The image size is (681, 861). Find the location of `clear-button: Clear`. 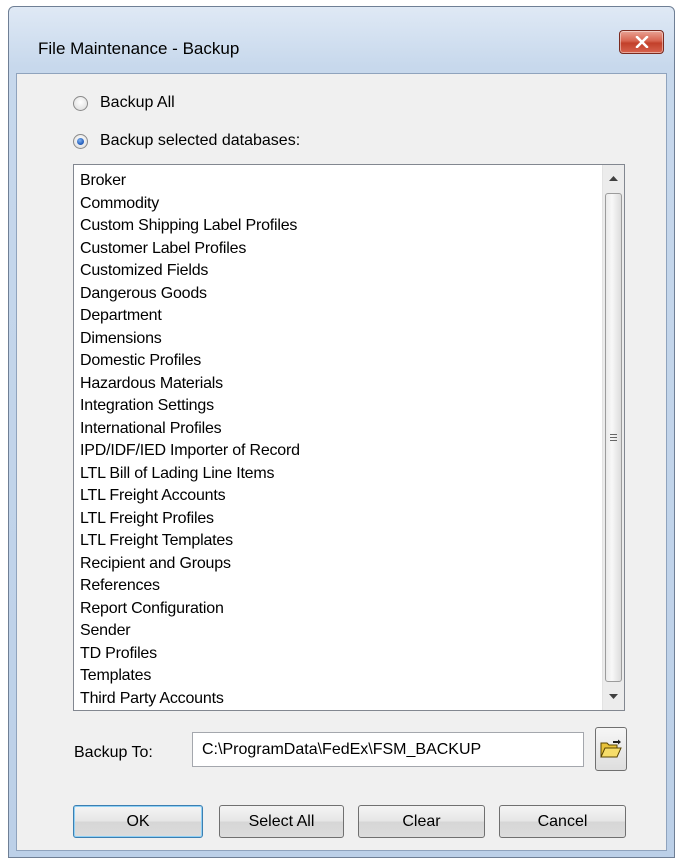

clear-button: Clear is located at coordinates (421, 821).